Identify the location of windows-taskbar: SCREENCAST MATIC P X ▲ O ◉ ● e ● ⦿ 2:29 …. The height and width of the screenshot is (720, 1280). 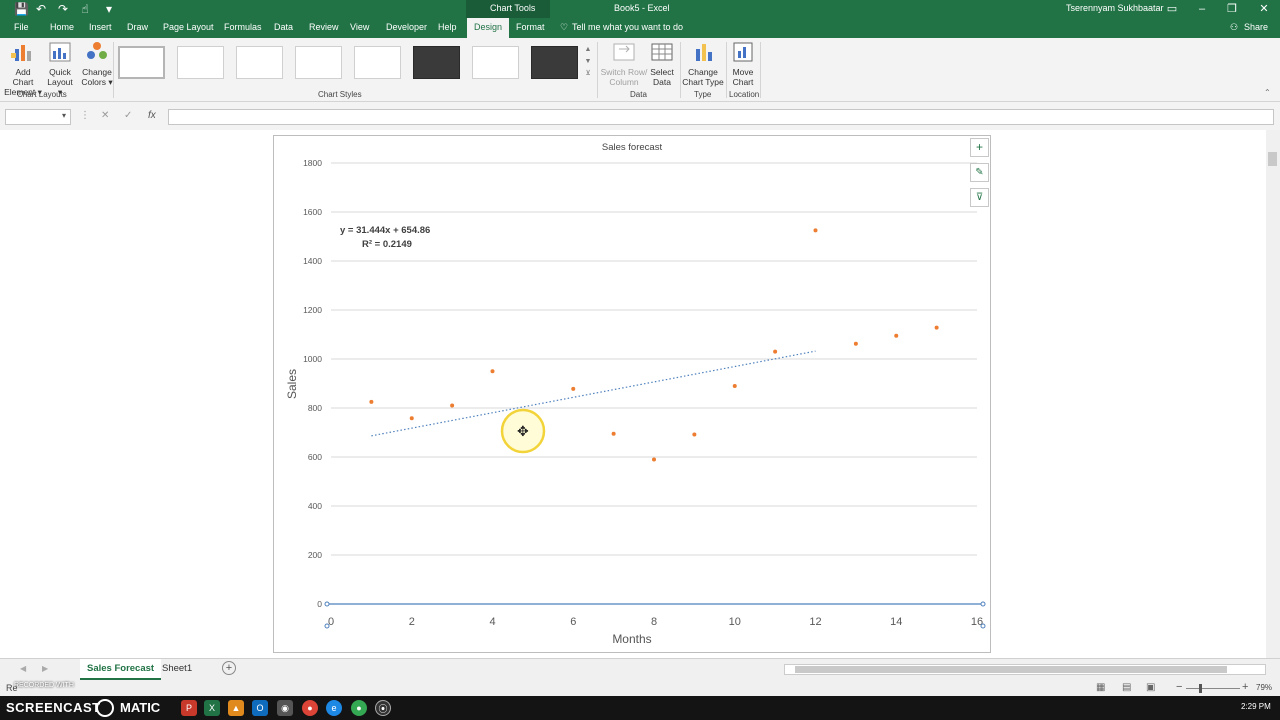
(640, 708).